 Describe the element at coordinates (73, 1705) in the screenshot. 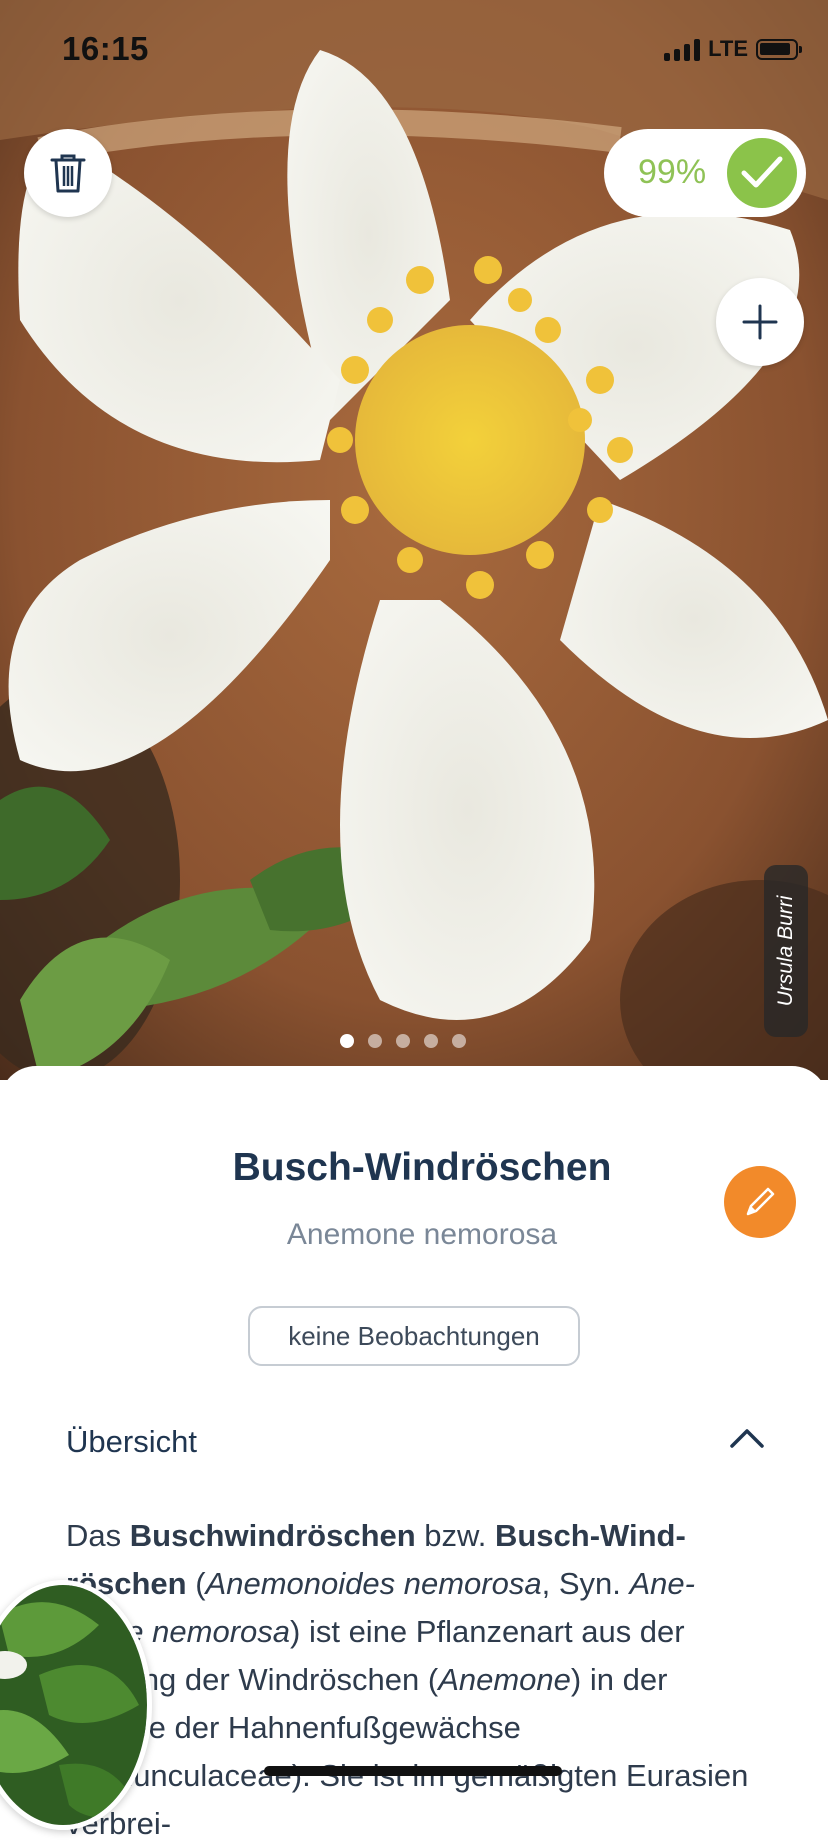

I see `leaves-photo` at that location.